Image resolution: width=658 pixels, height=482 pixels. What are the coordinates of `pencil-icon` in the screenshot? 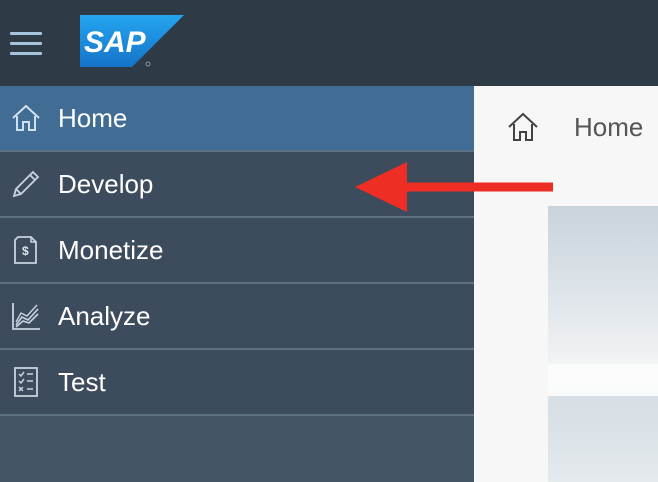 It's located at (26, 184).